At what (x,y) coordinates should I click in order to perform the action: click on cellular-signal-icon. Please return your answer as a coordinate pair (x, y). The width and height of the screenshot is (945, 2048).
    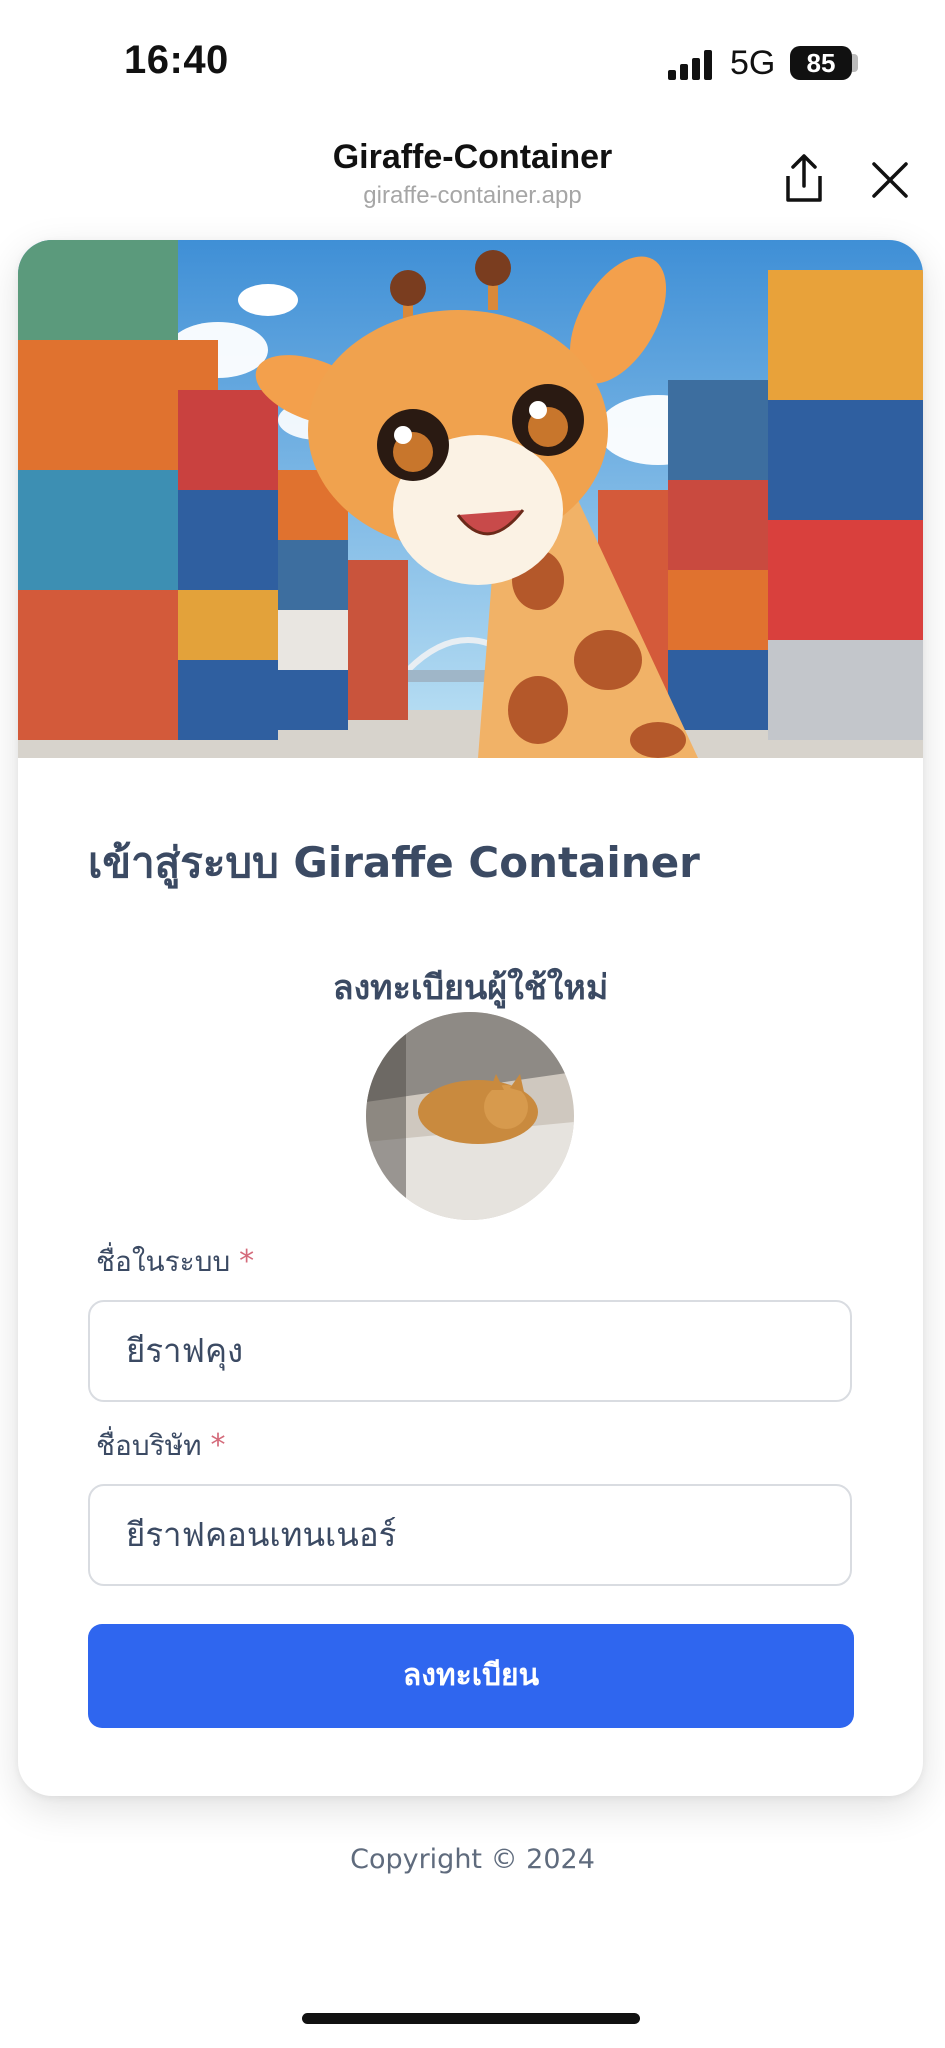
    Looking at the image, I should click on (691, 65).